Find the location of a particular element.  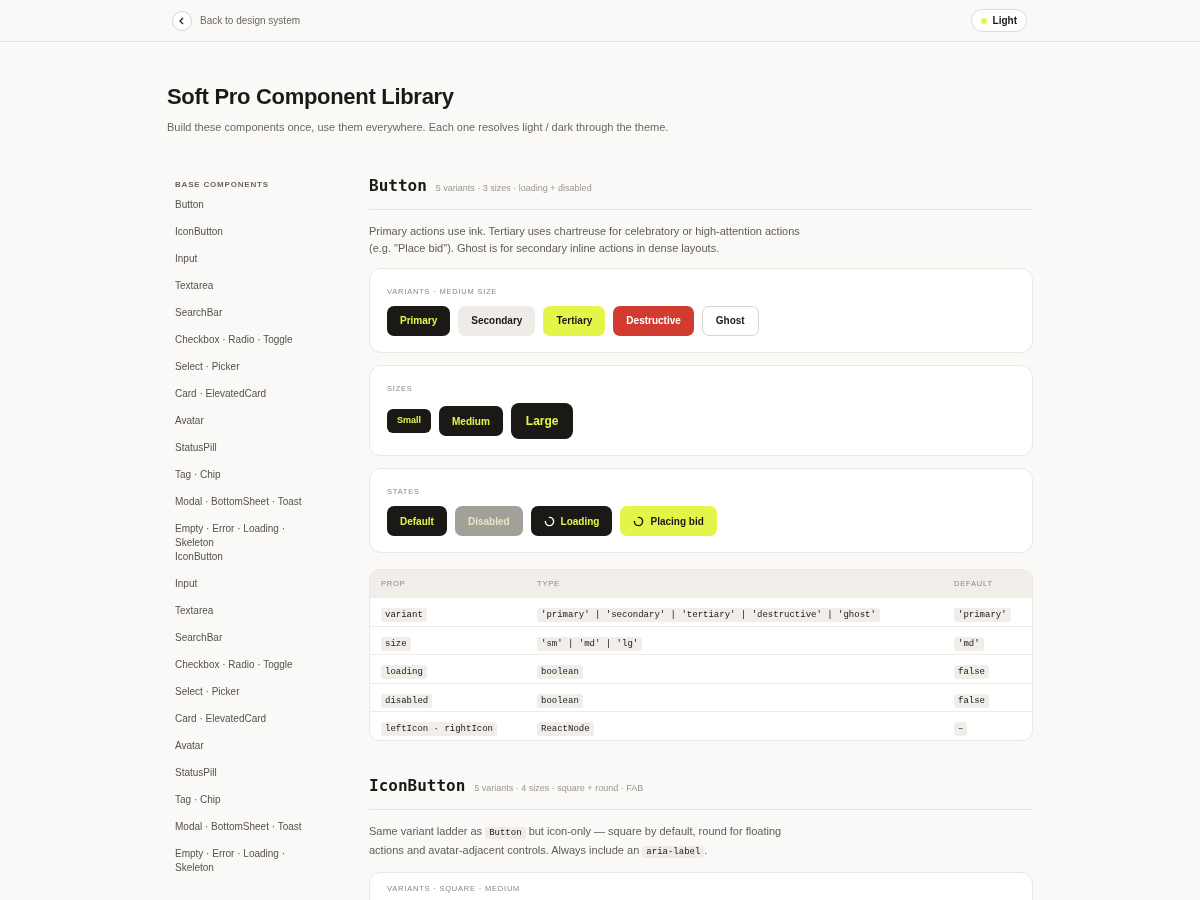

button: Ghost is located at coordinates (730, 320).